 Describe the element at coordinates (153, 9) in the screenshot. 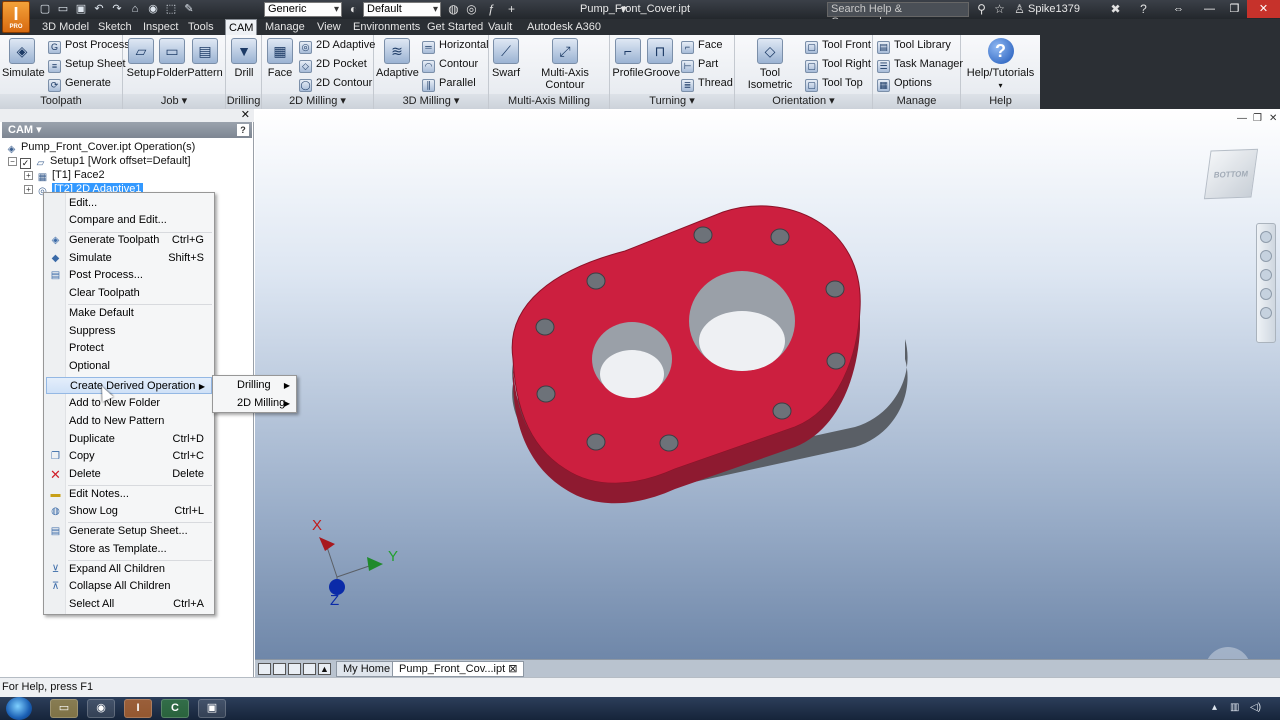

I see `update-icon: ◉` at that location.